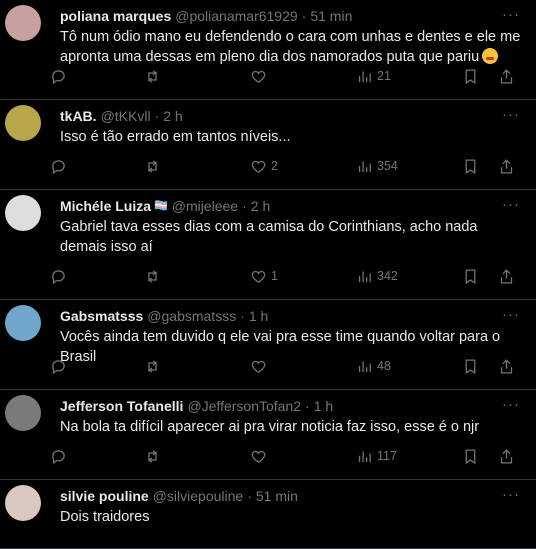  I want to click on views-button: 342, so click(377, 276).